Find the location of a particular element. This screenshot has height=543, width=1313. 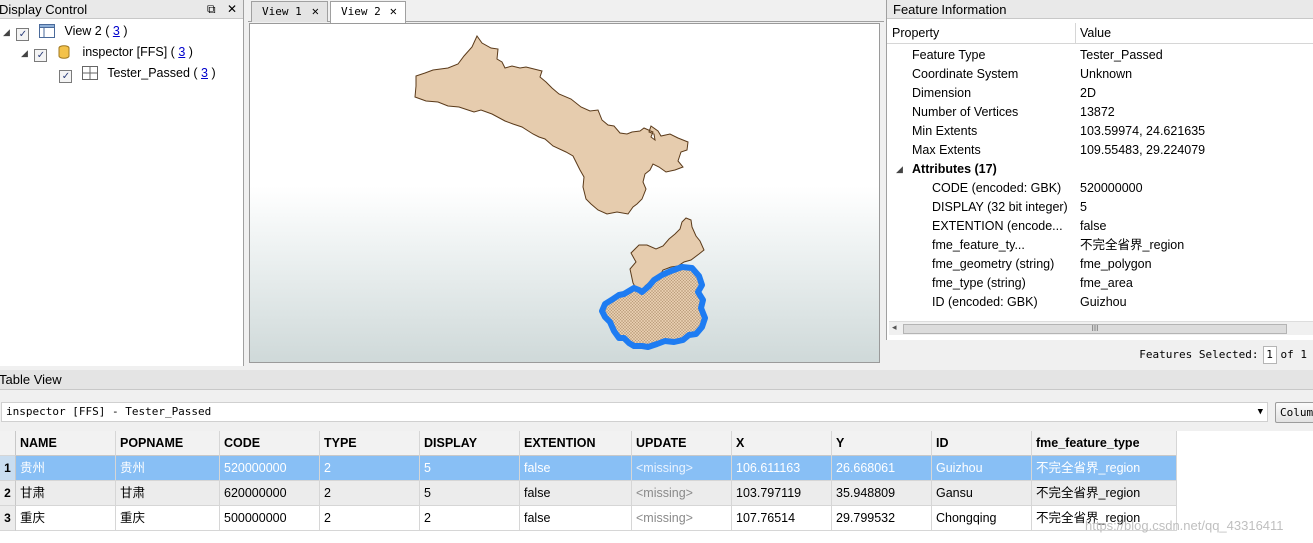

tab-view-1: View 1 ✕ is located at coordinates (289, 11).